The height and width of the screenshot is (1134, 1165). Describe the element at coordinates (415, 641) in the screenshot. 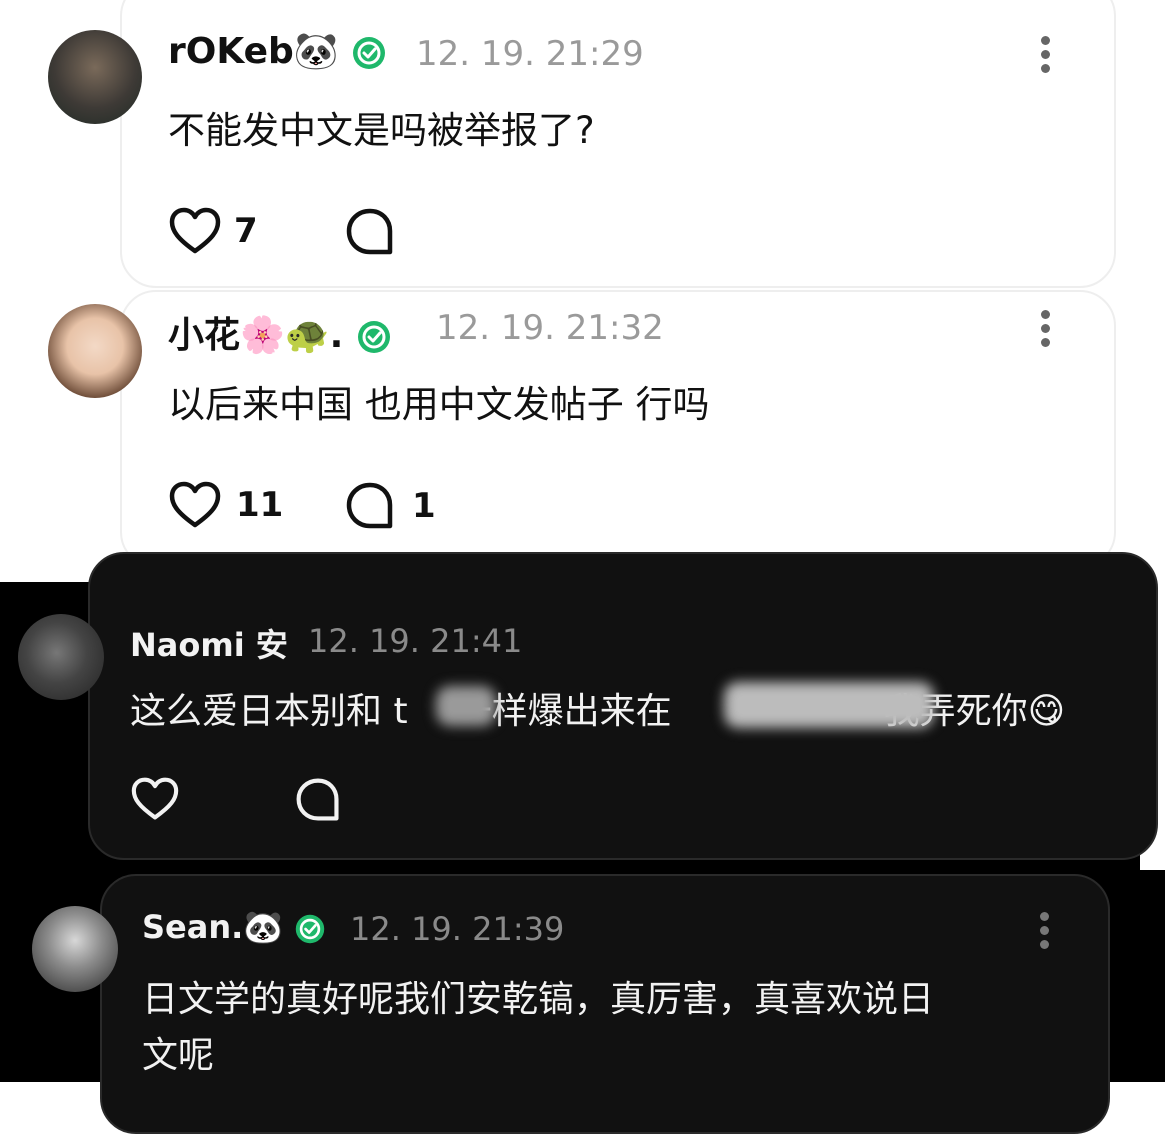

I see `timestamp: 12. 19. 21:41` at that location.